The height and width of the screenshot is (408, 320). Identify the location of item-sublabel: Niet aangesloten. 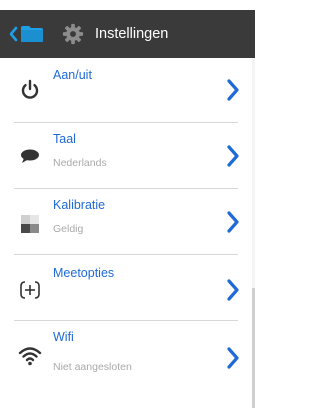
(92, 367).